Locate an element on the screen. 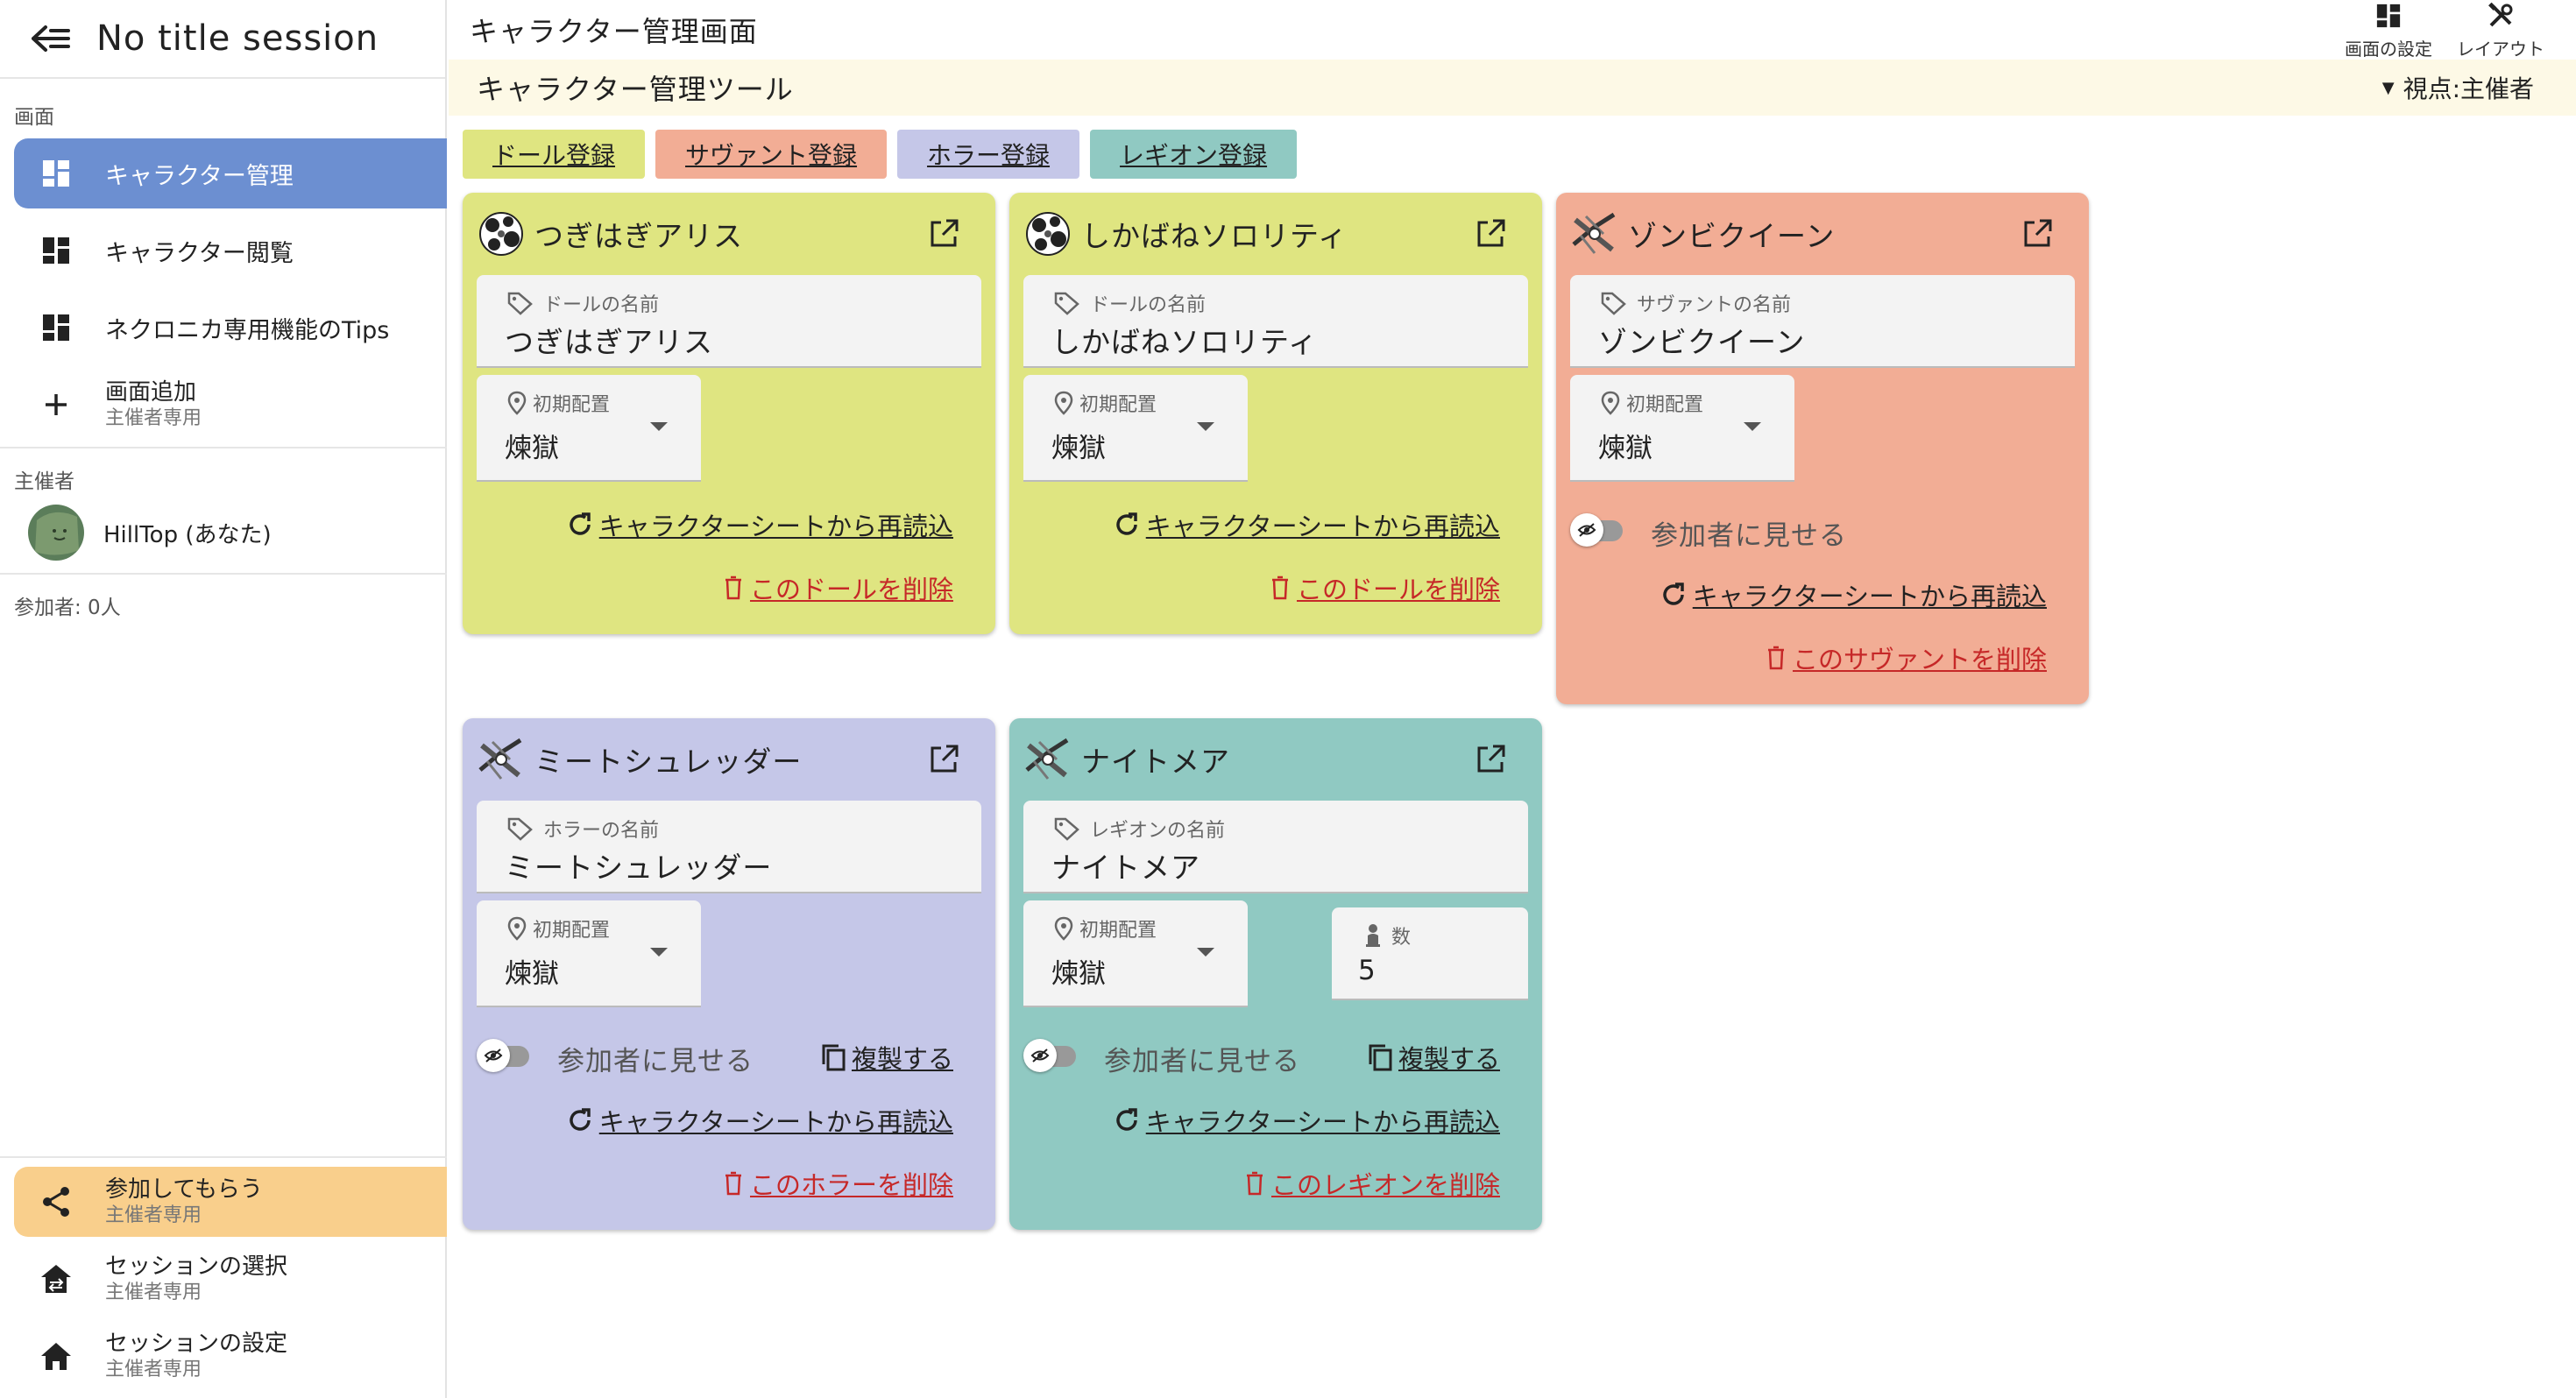 The width and height of the screenshot is (2576, 1398). doll-name-field: ドールの名前 つぎはぎアリス is located at coordinates (729, 321).